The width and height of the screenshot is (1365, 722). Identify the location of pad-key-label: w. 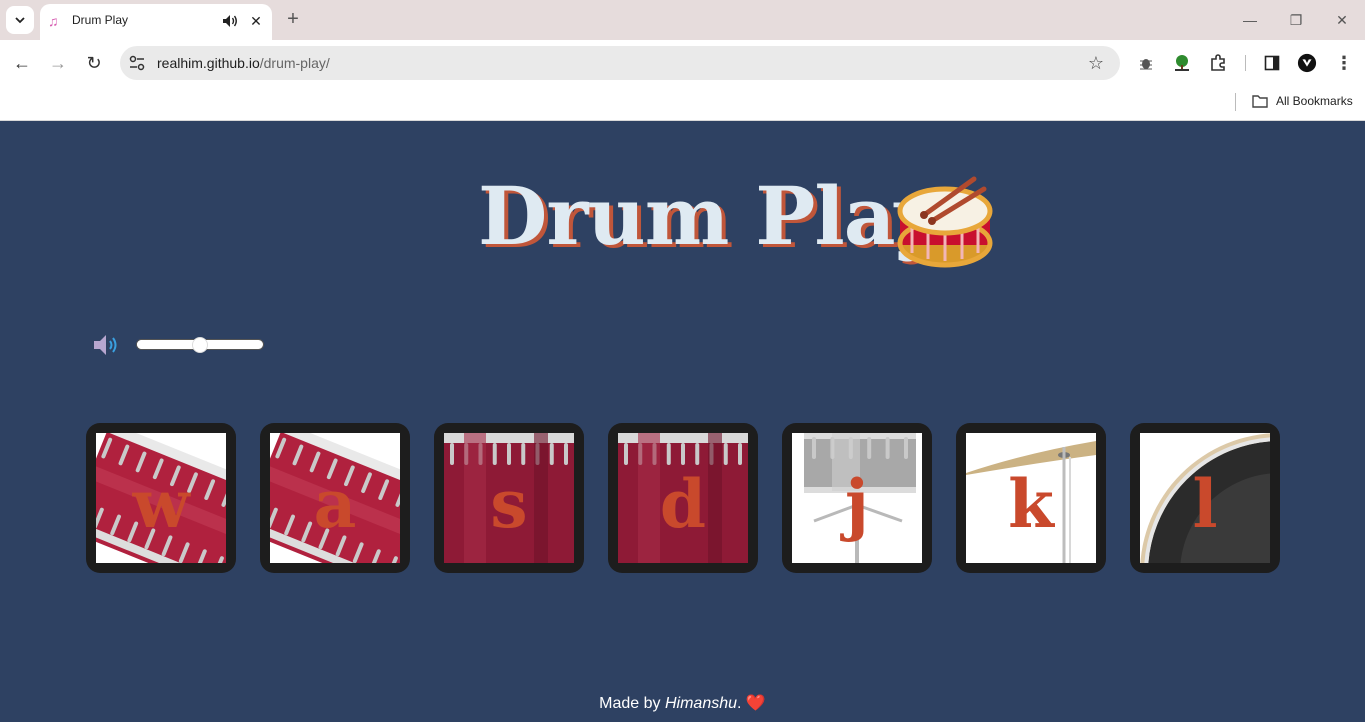
(161, 504).